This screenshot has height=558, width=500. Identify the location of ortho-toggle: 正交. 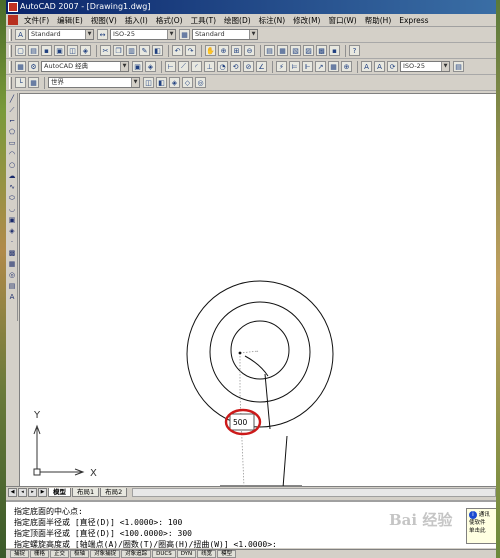
(60, 554).